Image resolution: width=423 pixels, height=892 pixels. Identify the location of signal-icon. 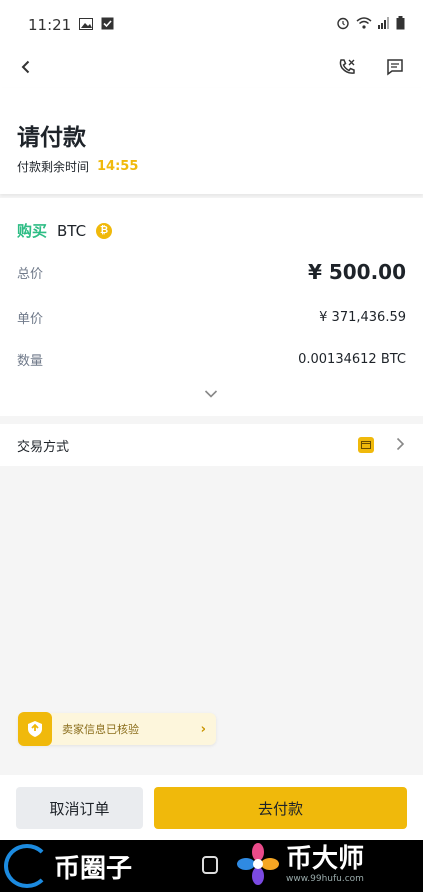
(384, 25).